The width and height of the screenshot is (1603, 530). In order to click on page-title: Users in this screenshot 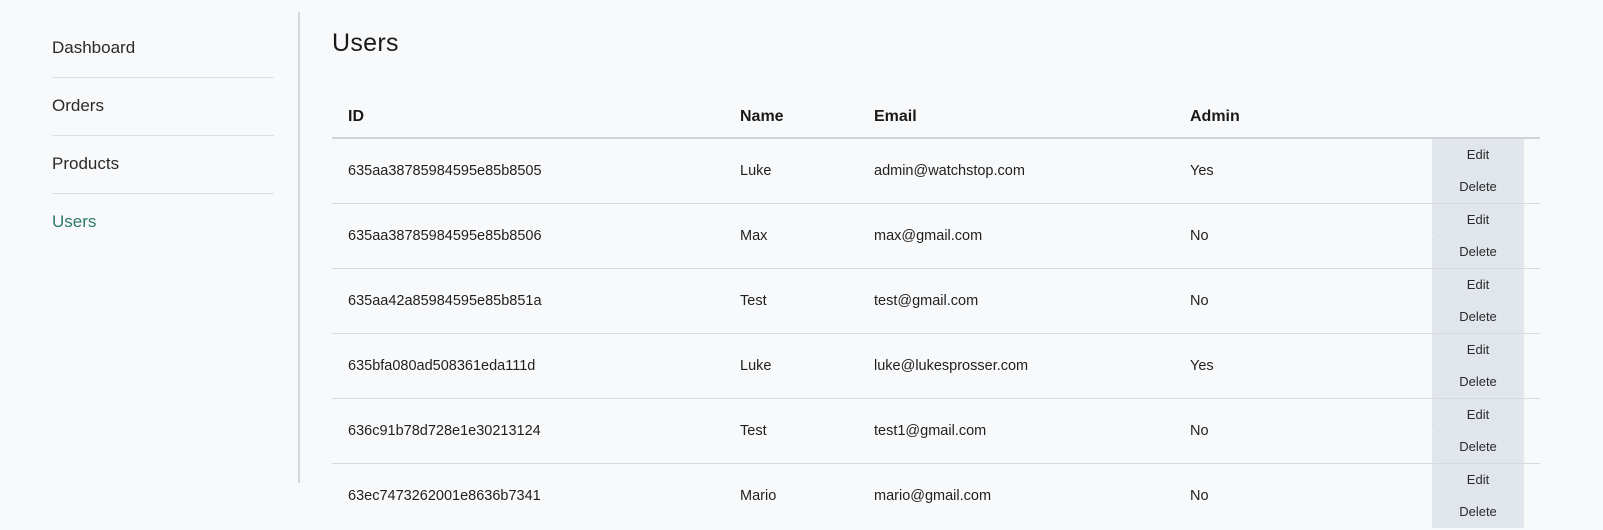, I will do `click(365, 43)`.